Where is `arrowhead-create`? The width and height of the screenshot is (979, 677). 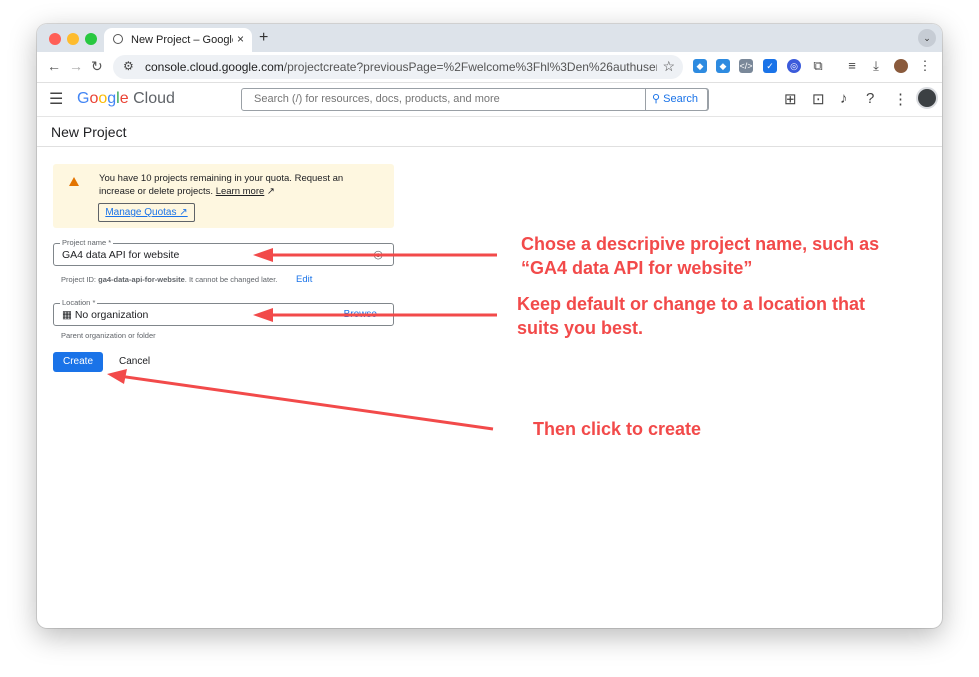 arrowhead-create is located at coordinates (117, 376).